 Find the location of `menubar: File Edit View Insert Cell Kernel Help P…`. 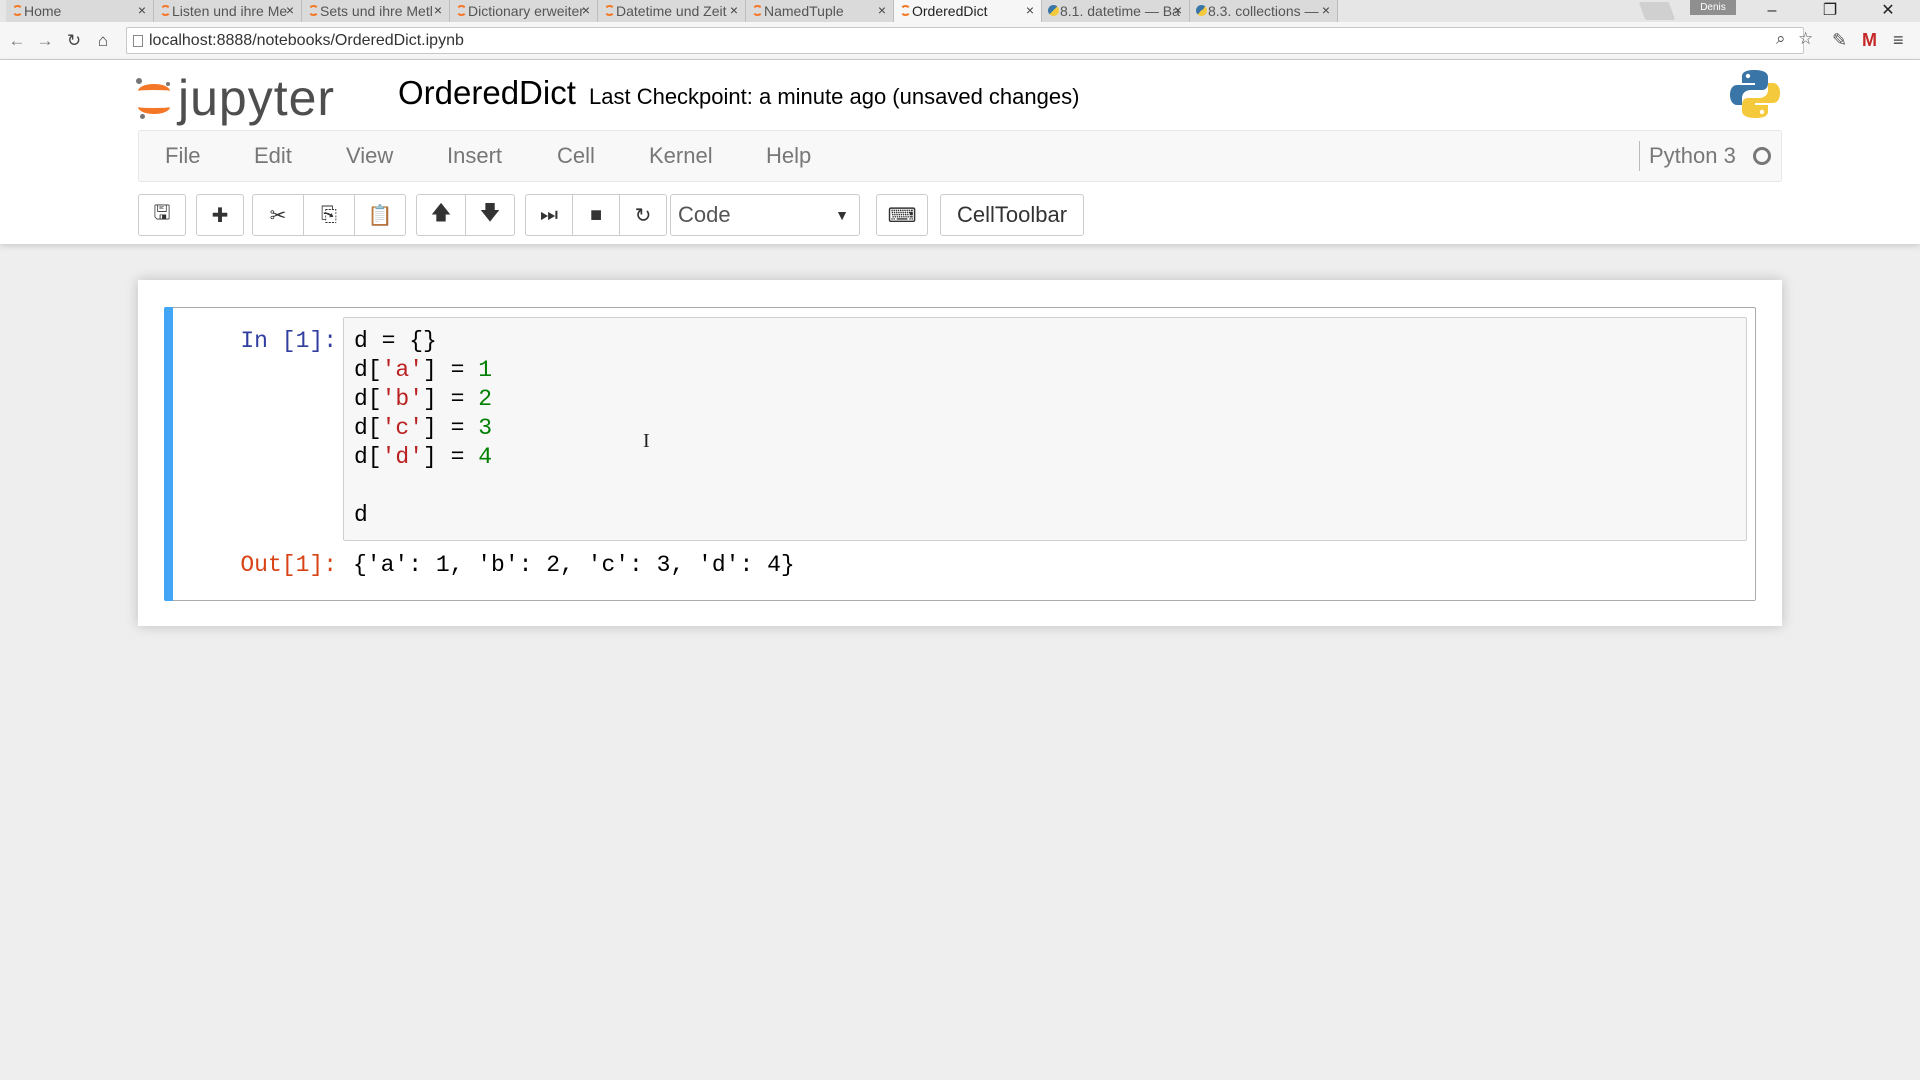

menubar: File Edit View Insert Cell Kernel Help P… is located at coordinates (960, 156).